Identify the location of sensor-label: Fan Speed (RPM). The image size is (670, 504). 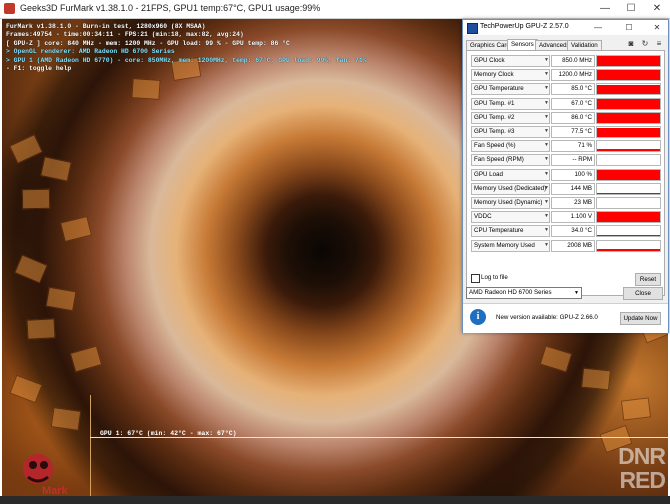
(510, 160).